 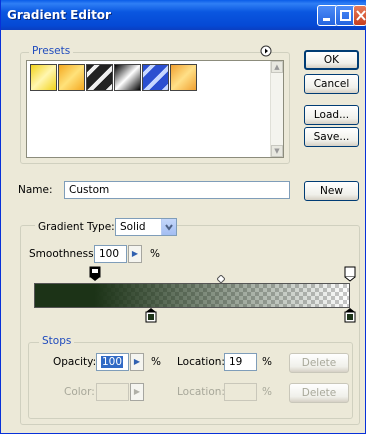 What do you see at coordinates (112, 362) in the screenshot?
I see `opacity-input: 100` at bounding box center [112, 362].